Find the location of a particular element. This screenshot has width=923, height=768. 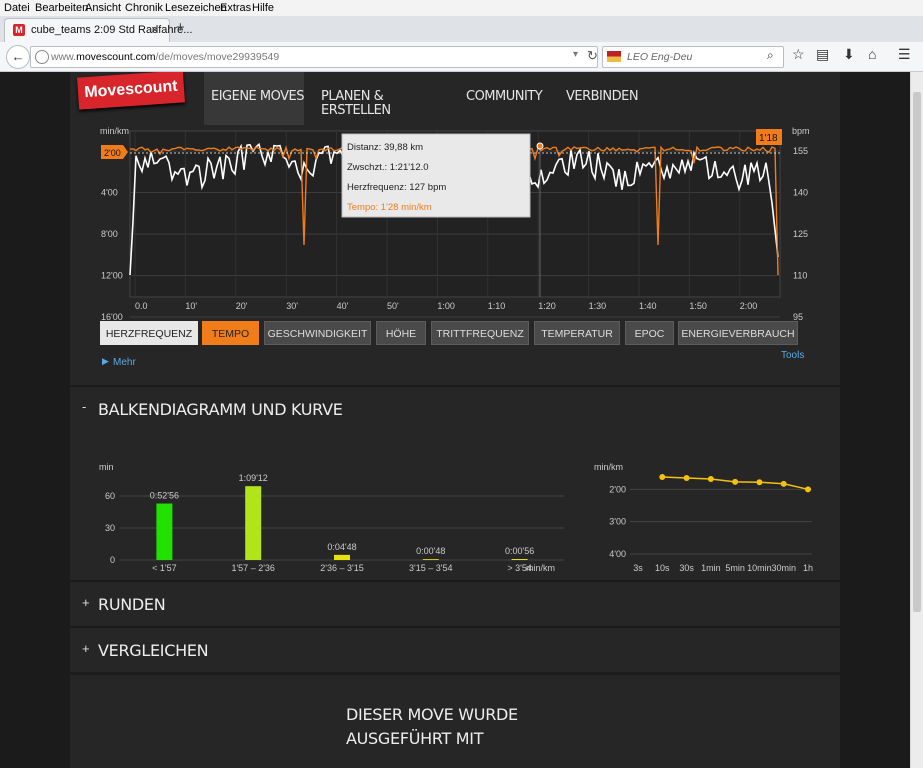

x-tick-label: 1:30 is located at coordinates (598, 306).